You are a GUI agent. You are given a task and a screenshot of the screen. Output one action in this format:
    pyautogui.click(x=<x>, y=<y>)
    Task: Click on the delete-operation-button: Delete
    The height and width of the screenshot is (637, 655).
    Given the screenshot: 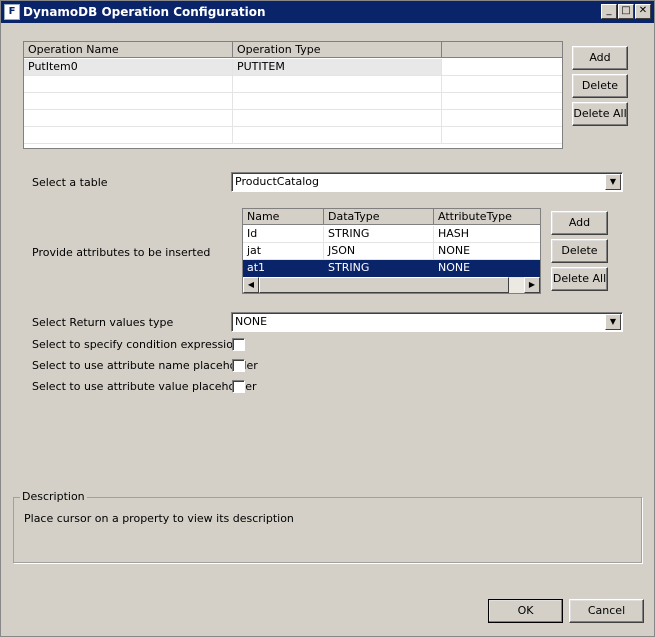 What is the action you would take?
    pyautogui.click(x=600, y=86)
    